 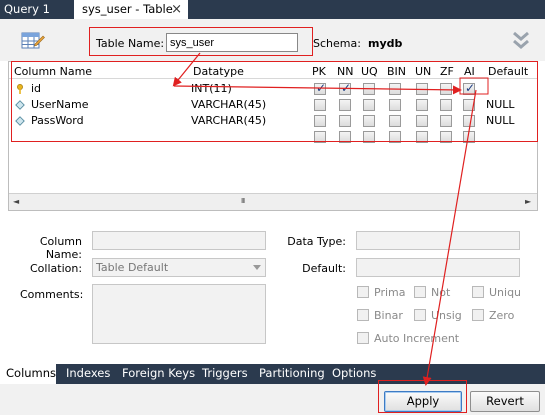 What do you see at coordinates (521, 40) in the screenshot?
I see `collapse-chevron-icon` at bounding box center [521, 40].